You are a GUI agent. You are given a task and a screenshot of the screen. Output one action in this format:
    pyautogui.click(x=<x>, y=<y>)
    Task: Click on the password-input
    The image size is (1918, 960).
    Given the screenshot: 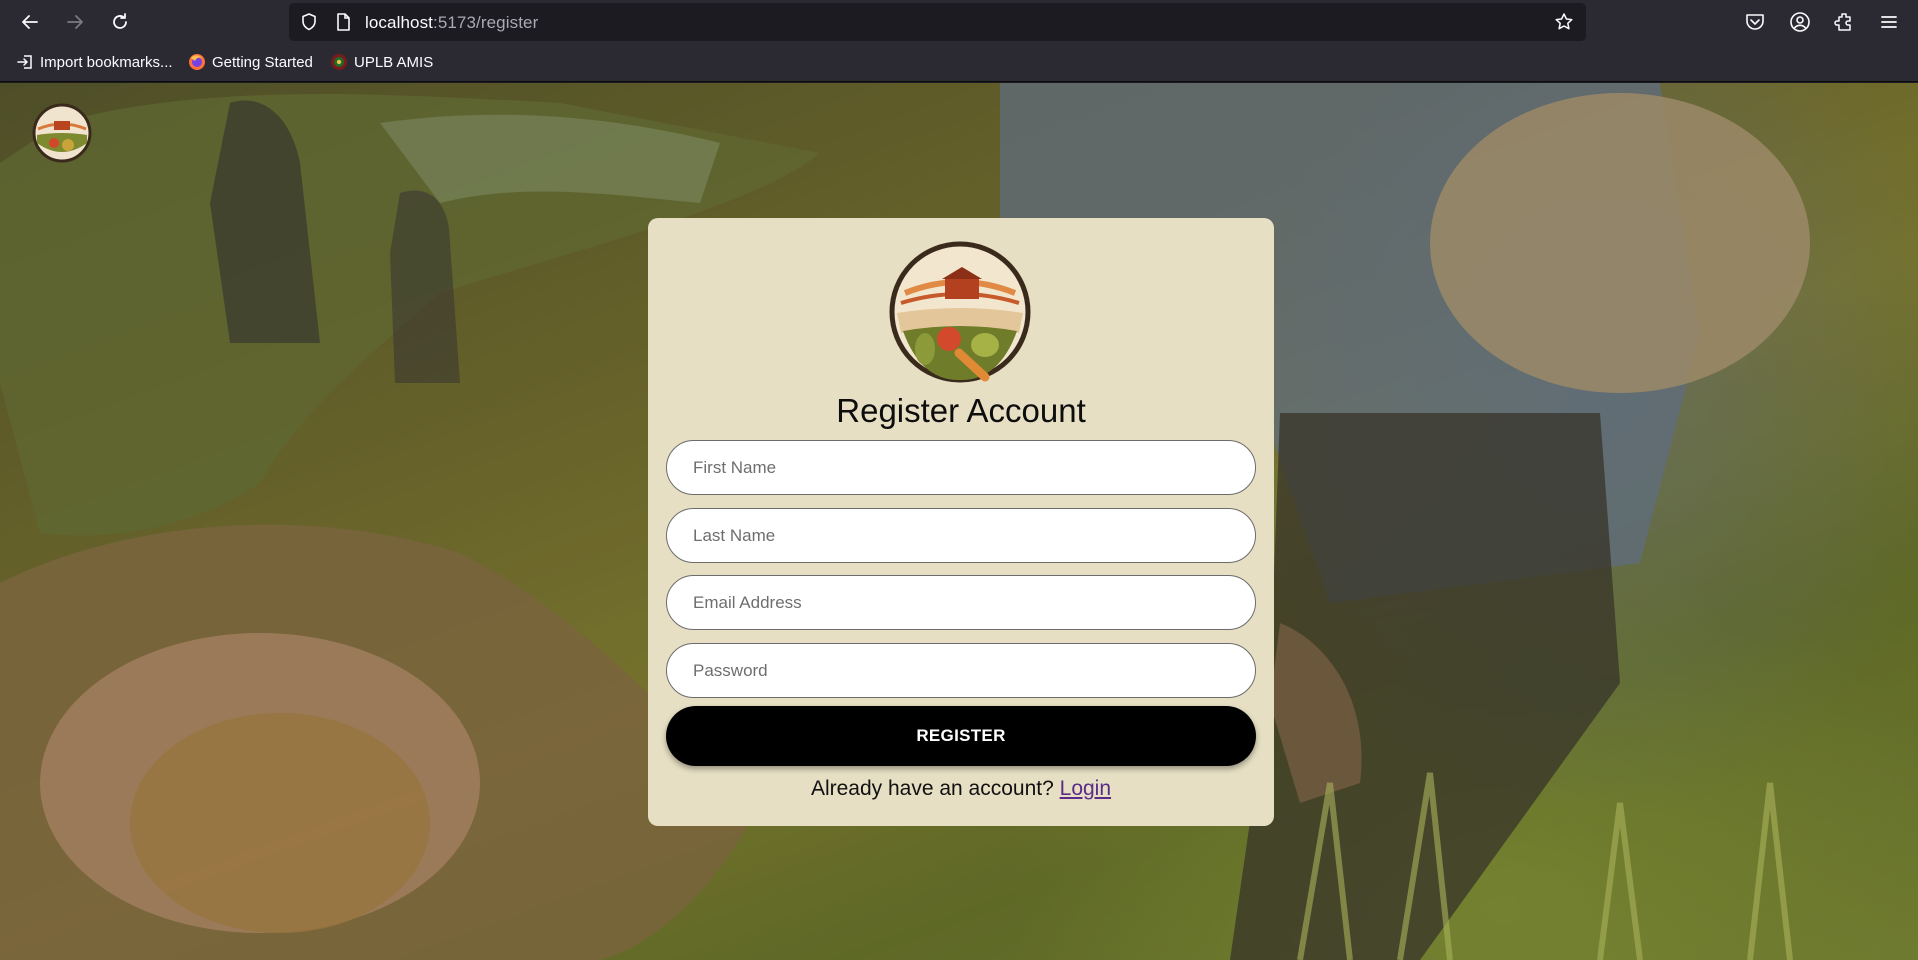 What is the action you would take?
    pyautogui.click(x=961, y=670)
    